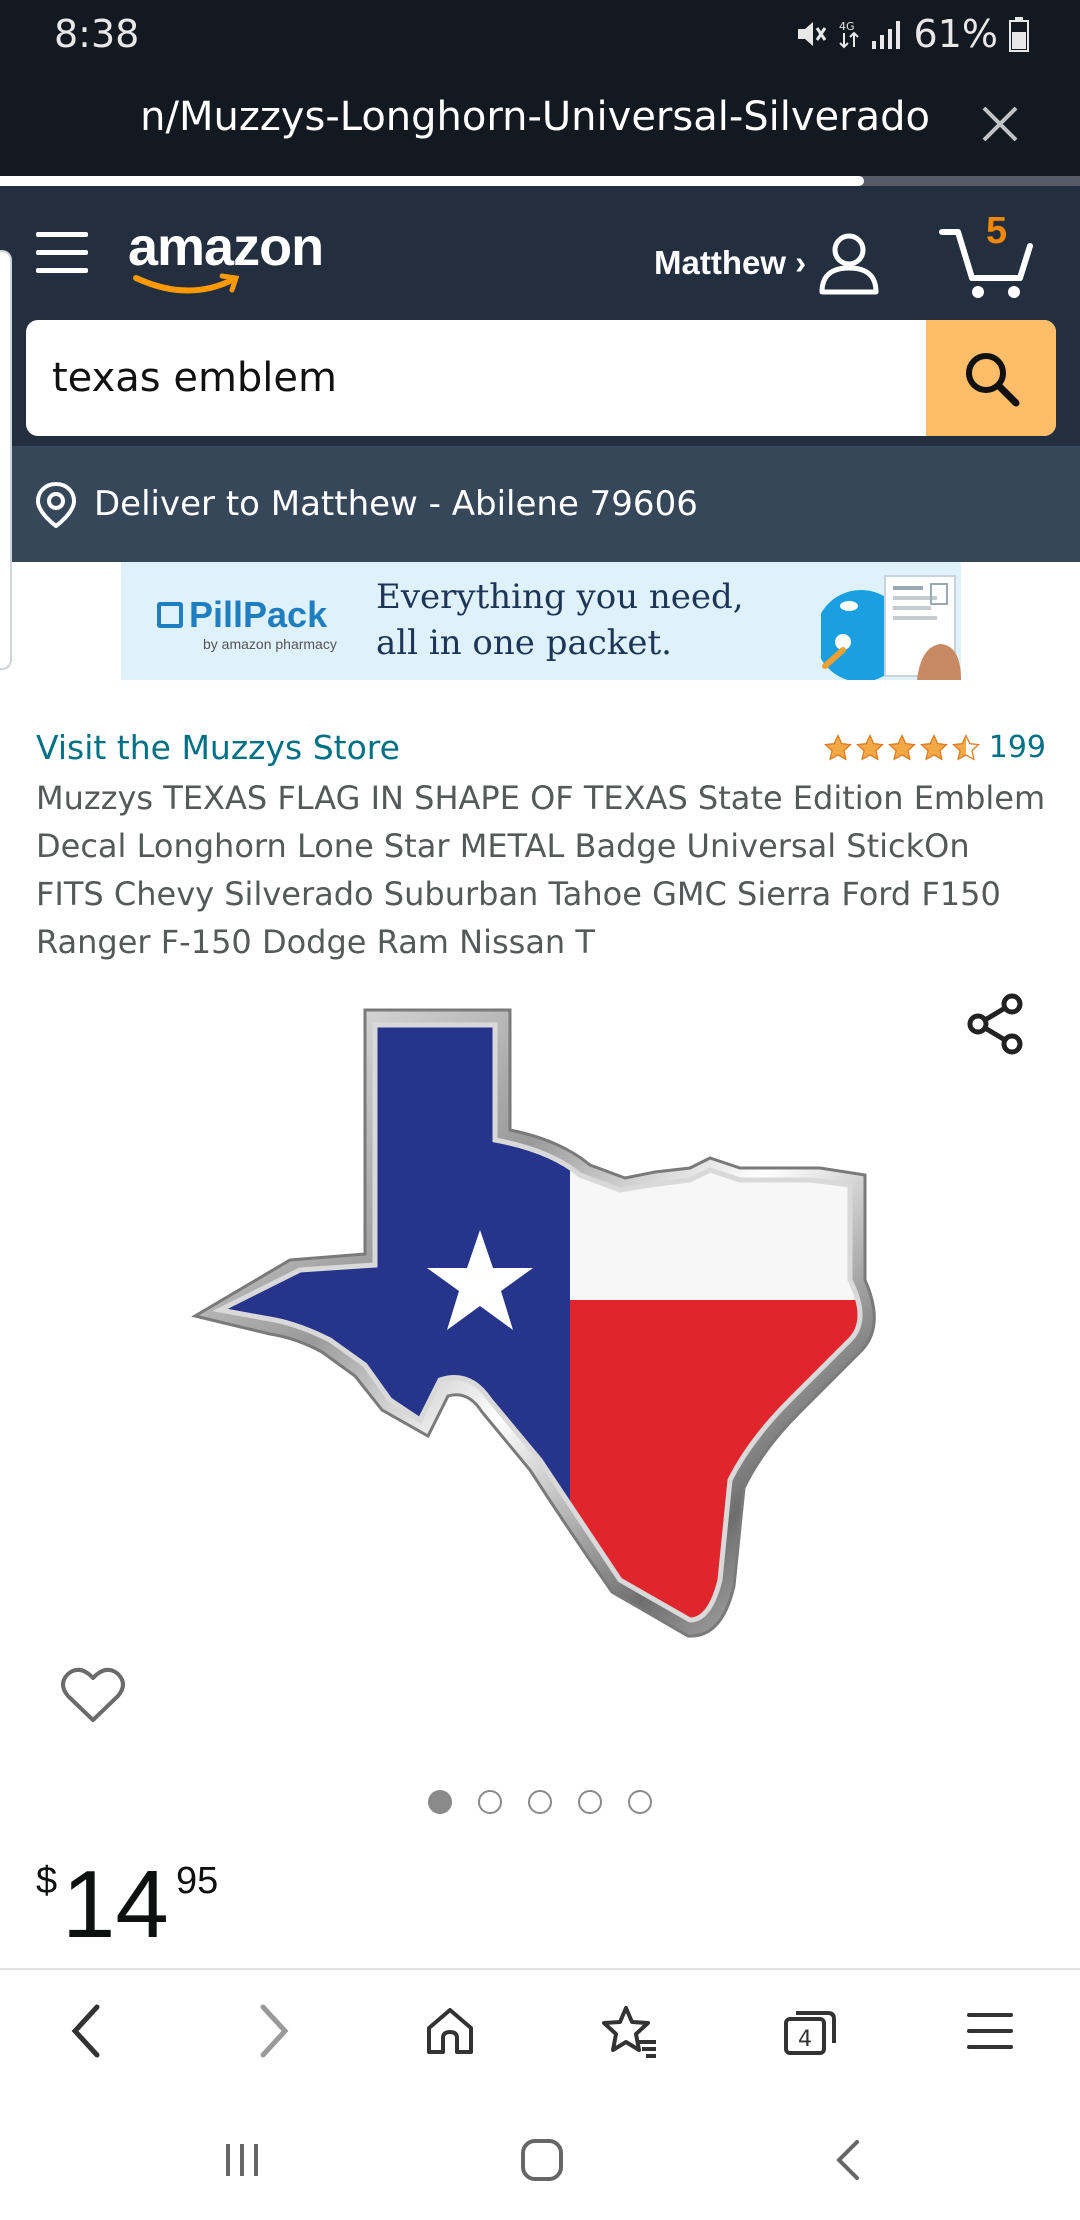  What do you see at coordinates (396, 504) in the screenshot?
I see `deliver-to-text: Deliver to Matthew - Abilene 79606` at bounding box center [396, 504].